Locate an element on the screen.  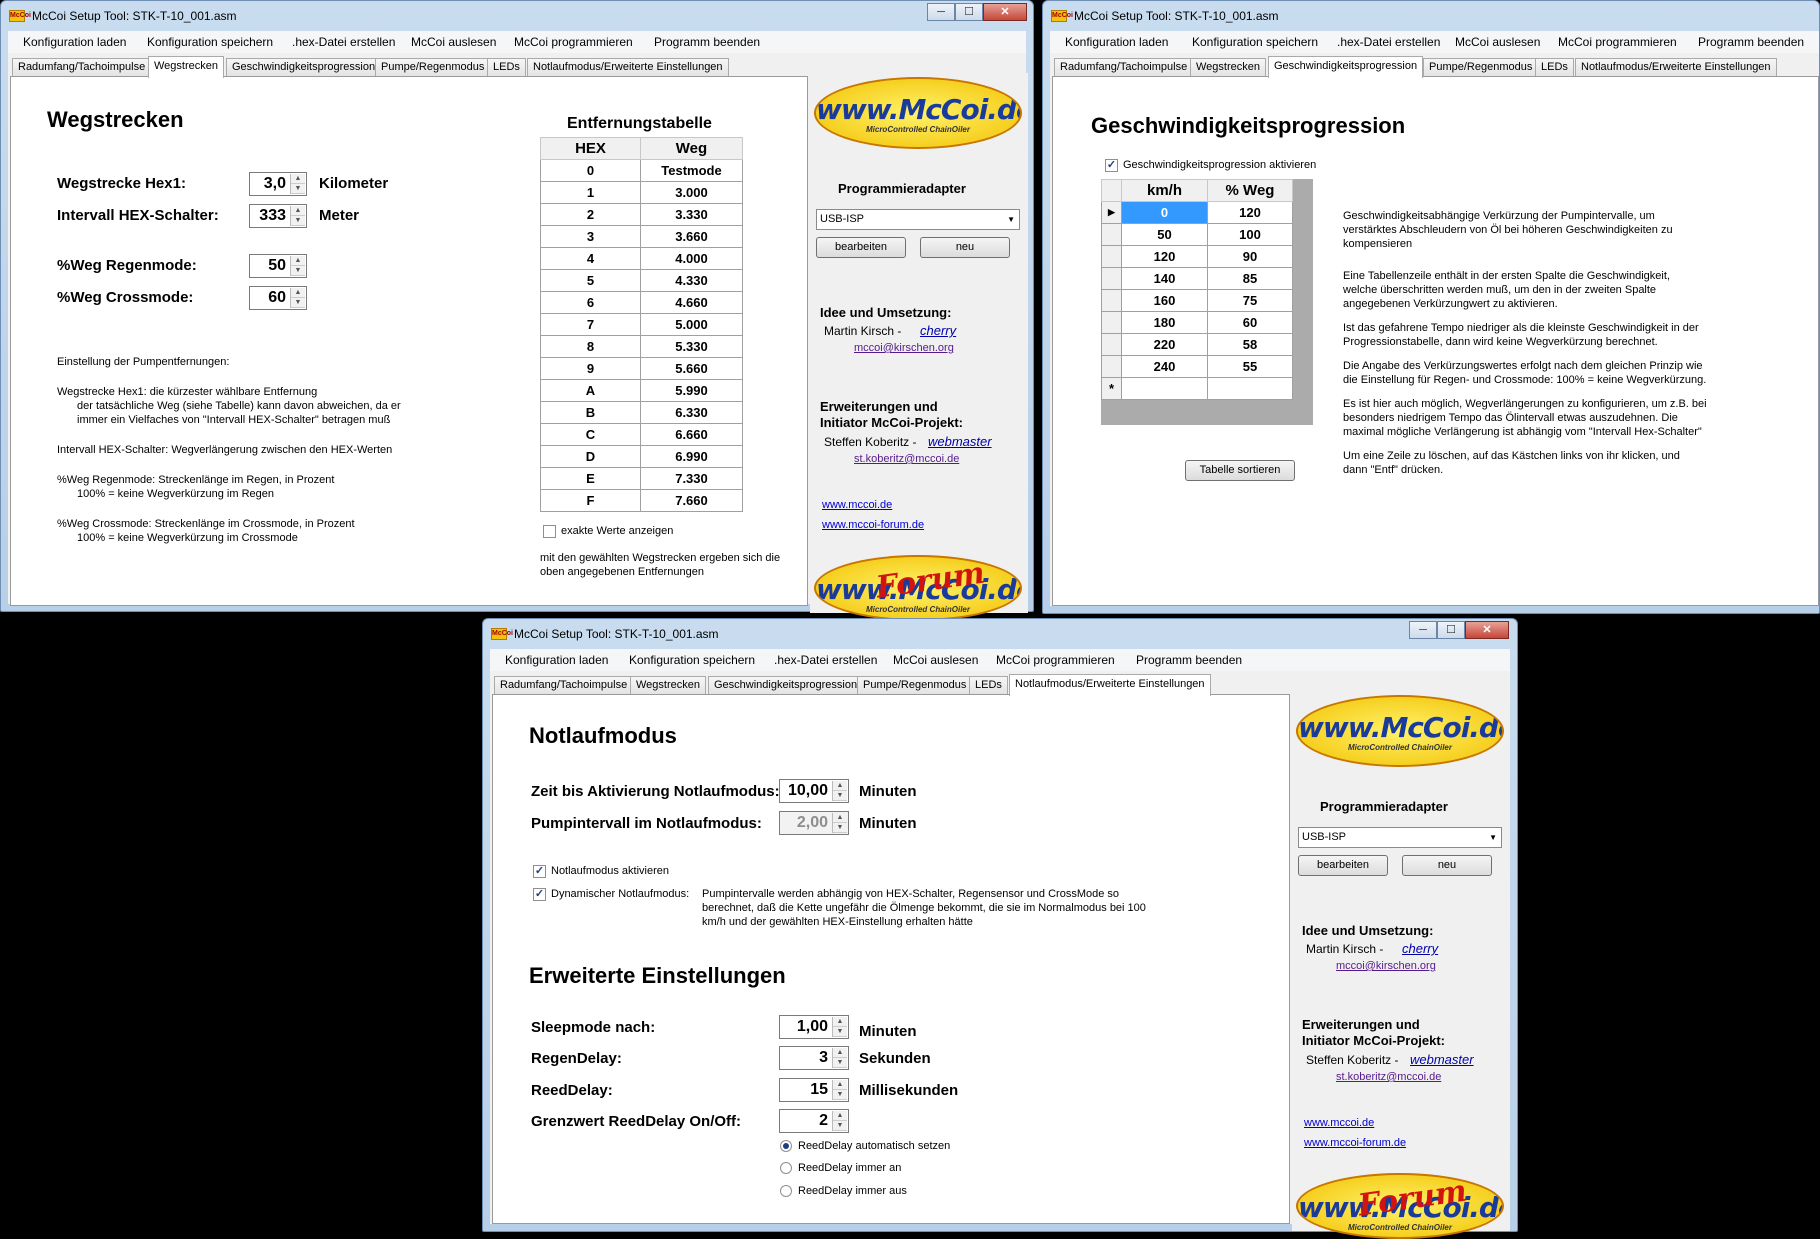
table-row: 7 5.000 is located at coordinates (641, 324).